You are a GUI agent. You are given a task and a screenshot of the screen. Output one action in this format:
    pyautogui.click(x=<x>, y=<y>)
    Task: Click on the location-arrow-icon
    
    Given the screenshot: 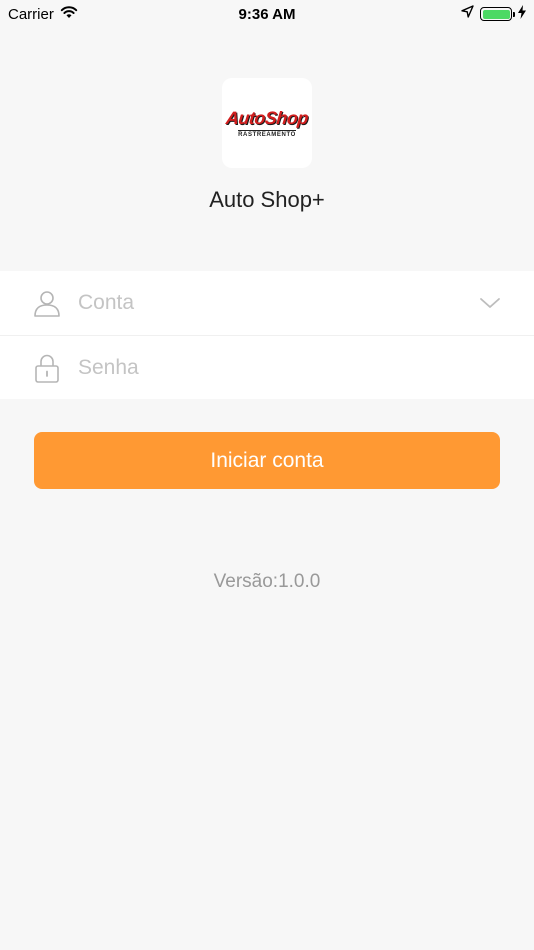 What is the action you would take?
    pyautogui.click(x=467, y=14)
    